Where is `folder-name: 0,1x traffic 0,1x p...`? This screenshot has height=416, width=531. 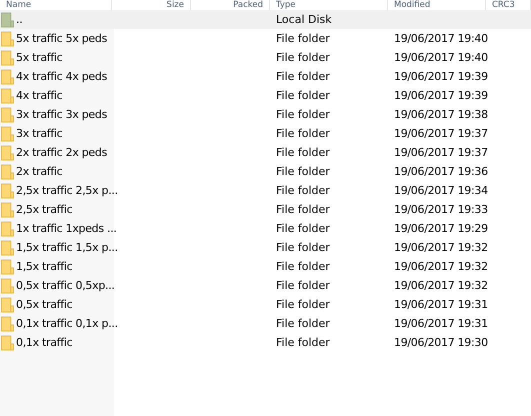 folder-name: 0,1x traffic 0,1x p... is located at coordinates (67, 323).